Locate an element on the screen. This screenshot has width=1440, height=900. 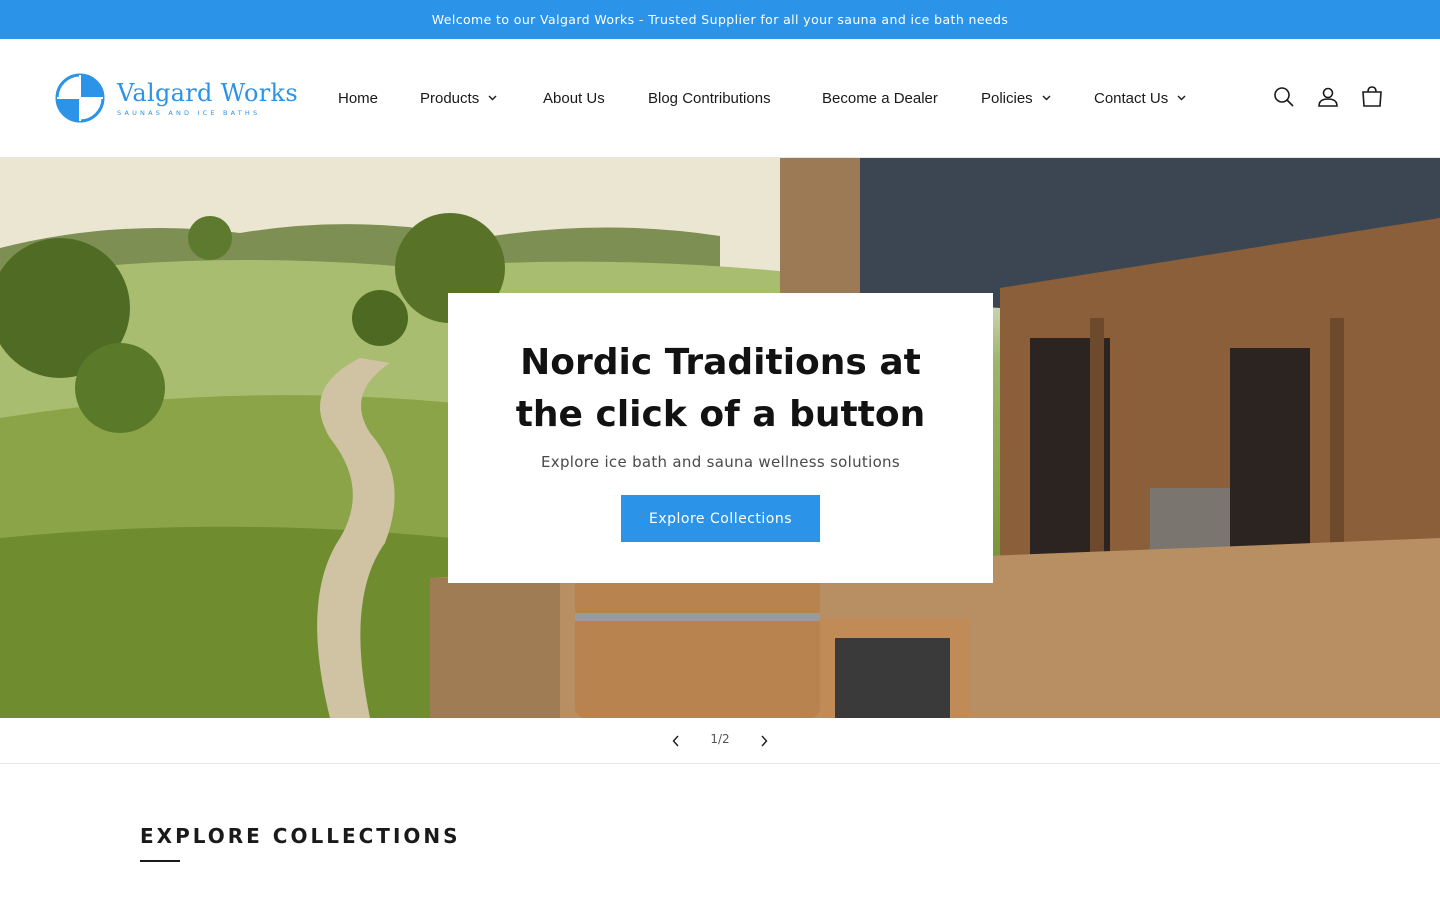
nav-item-become-a-dealer: Become a Dealer is located at coordinates (880, 98).